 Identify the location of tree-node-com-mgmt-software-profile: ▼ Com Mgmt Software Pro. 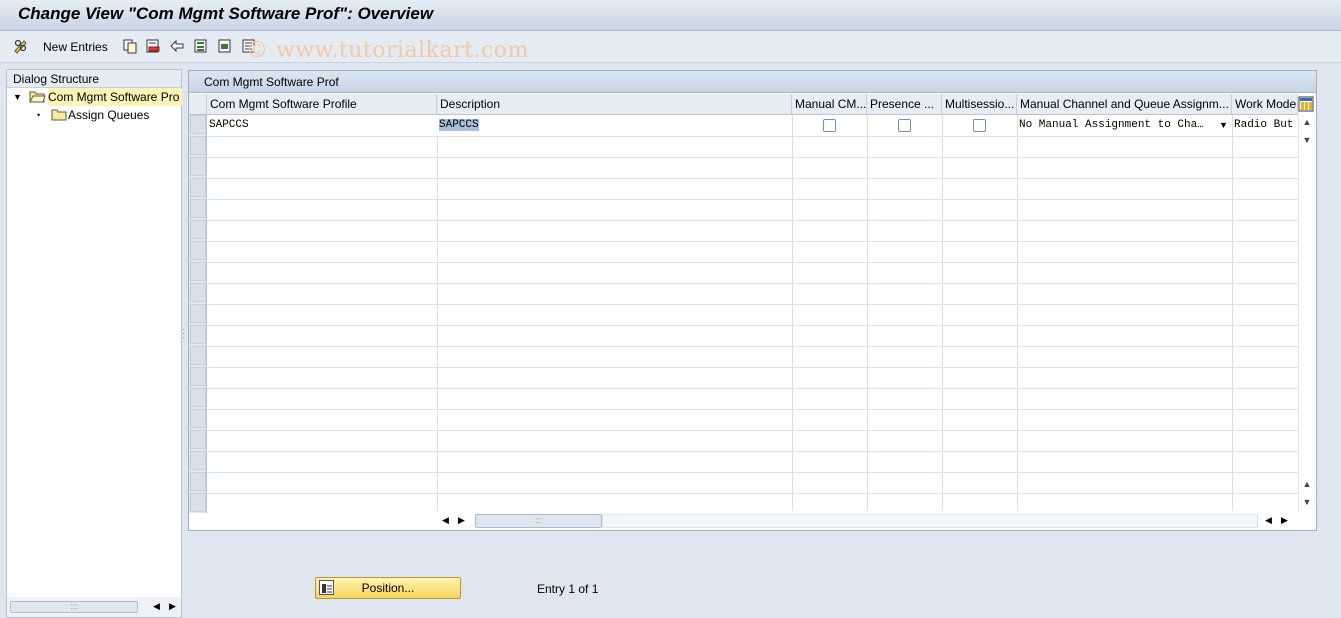
(94, 97).